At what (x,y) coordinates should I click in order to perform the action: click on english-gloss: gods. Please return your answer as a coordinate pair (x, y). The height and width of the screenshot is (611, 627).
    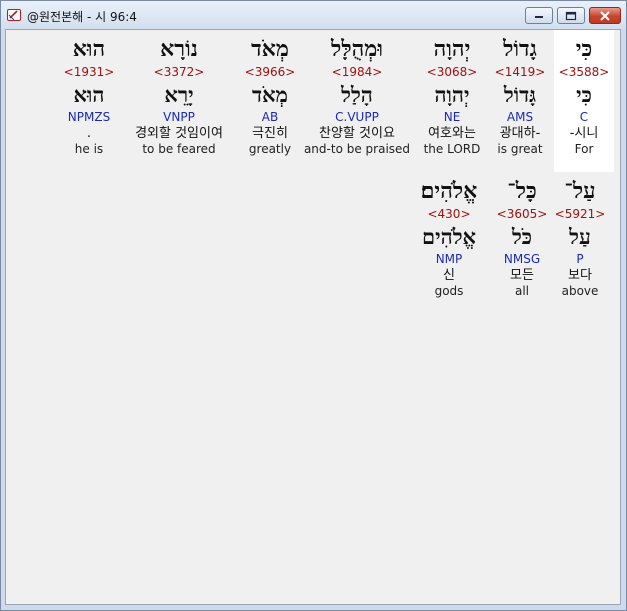
    Looking at the image, I should click on (449, 291).